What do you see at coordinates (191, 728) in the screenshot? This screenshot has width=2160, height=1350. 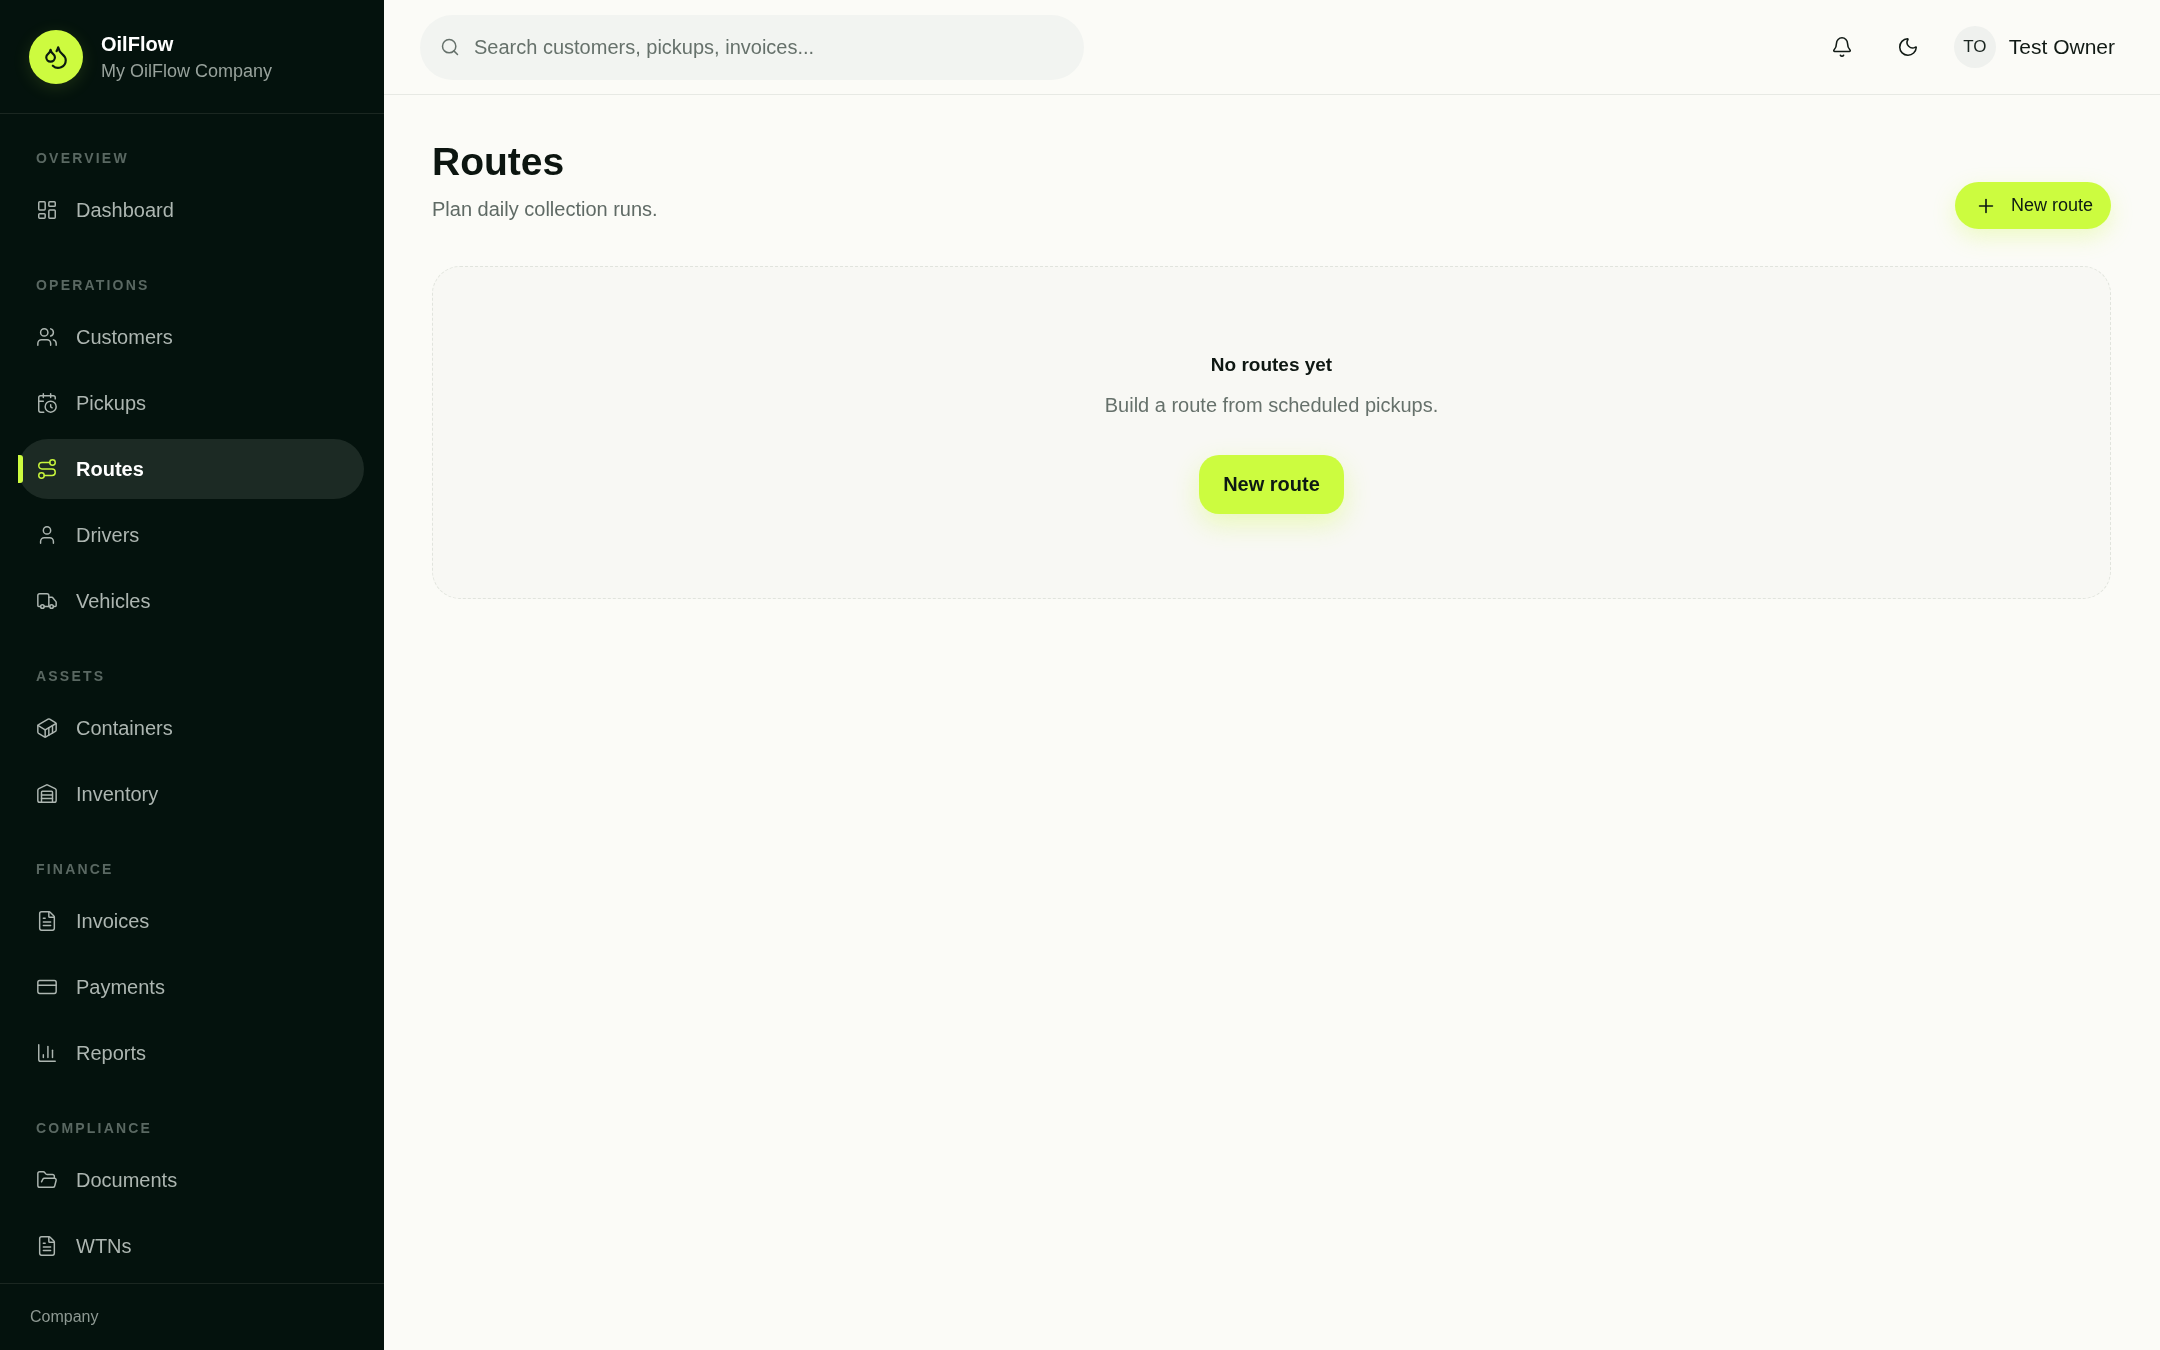 I see `sidebar-item: Containers` at bounding box center [191, 728].